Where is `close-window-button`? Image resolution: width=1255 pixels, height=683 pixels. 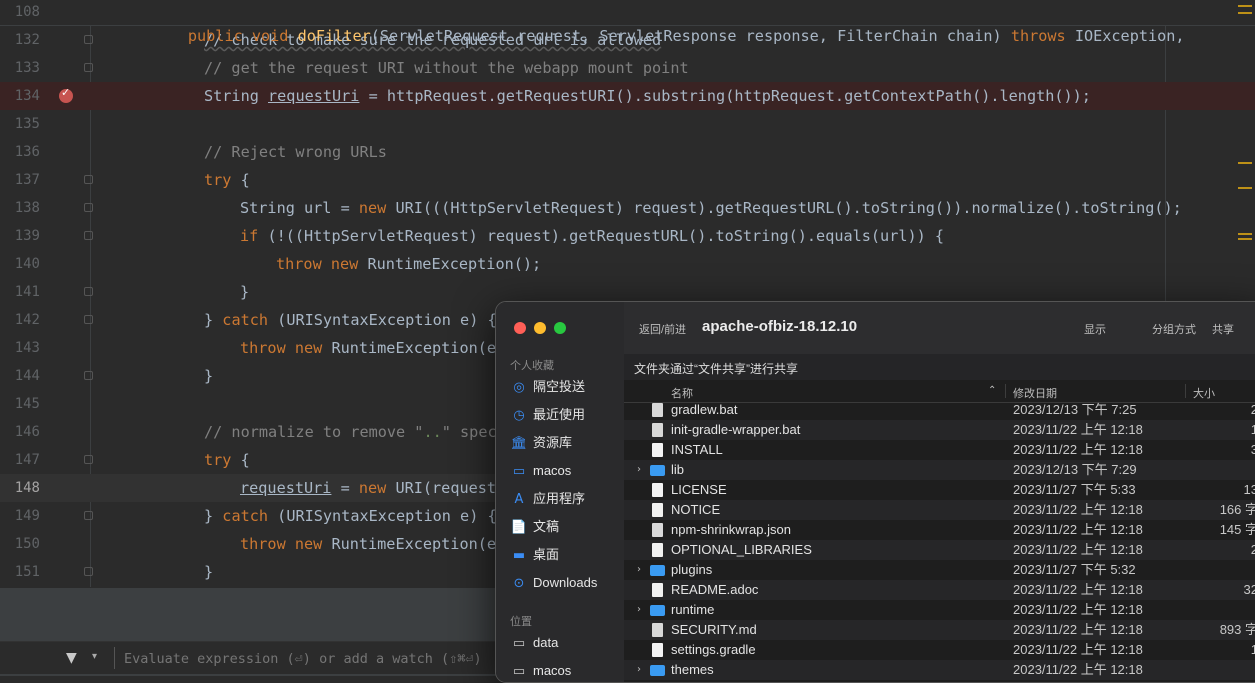 close-window-button is located at coordinates (520, 328).